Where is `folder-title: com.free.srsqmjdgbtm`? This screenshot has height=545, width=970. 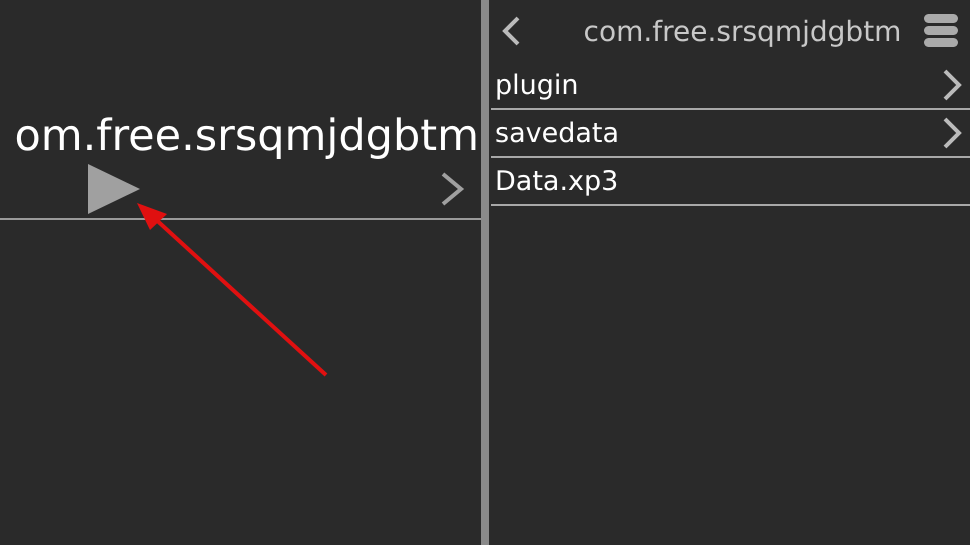
folder-title: com.free.srsqmjdgbtm is located at coordinates (743, 31).